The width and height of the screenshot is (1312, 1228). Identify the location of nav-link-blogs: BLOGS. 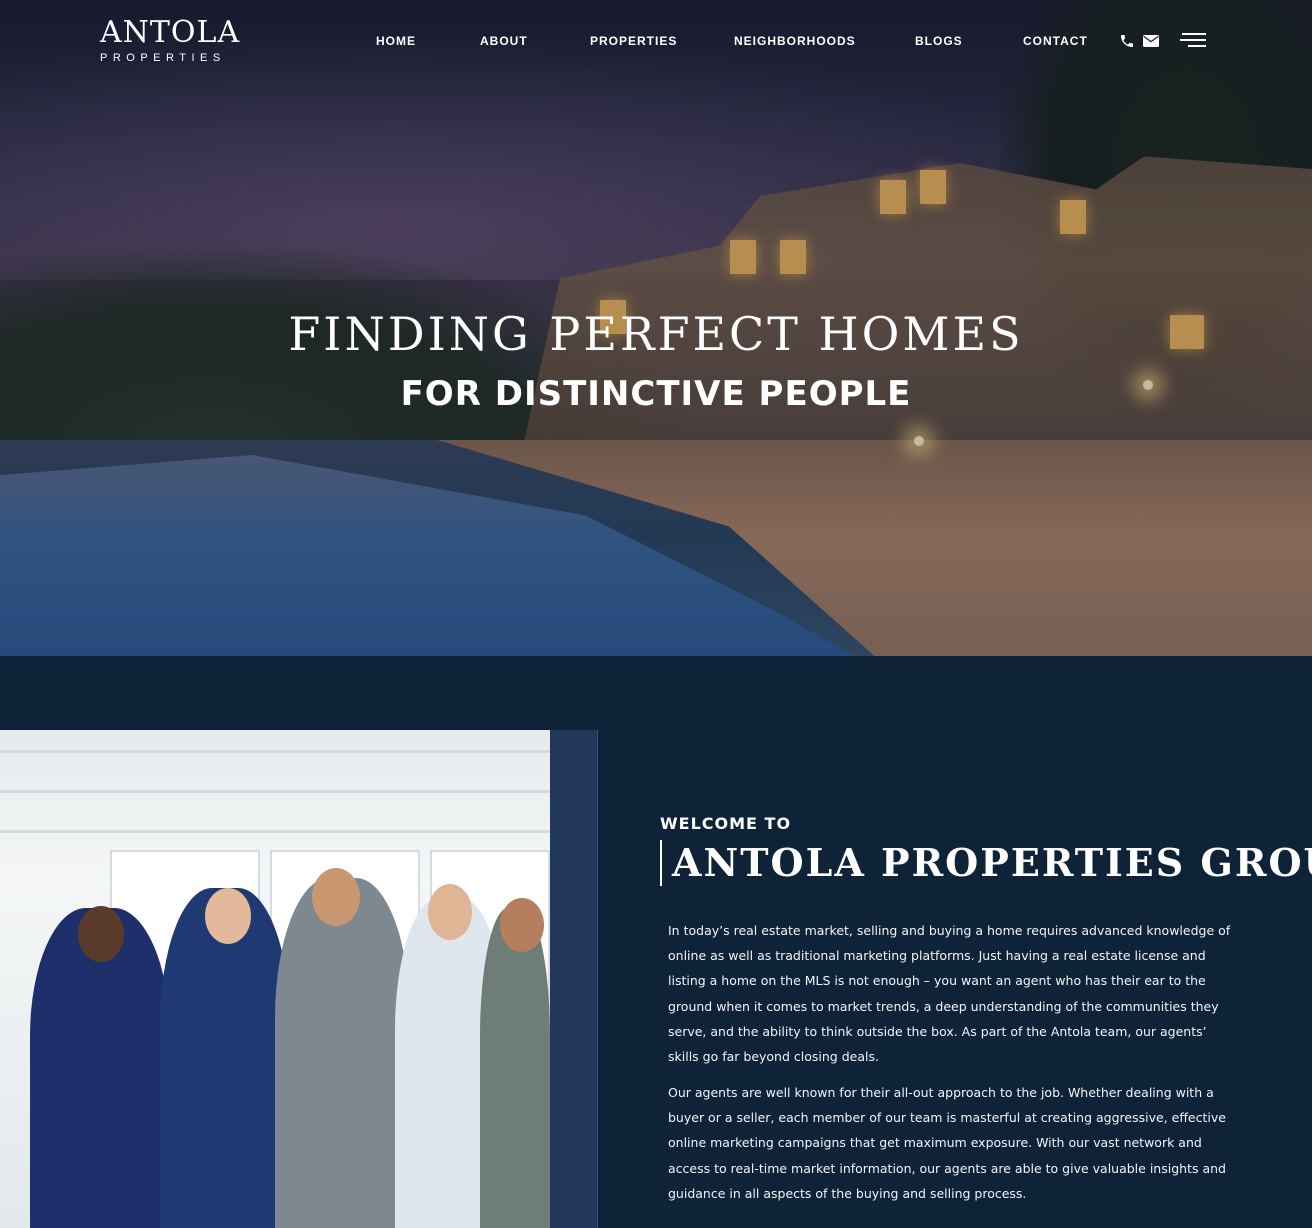
(939, 41).